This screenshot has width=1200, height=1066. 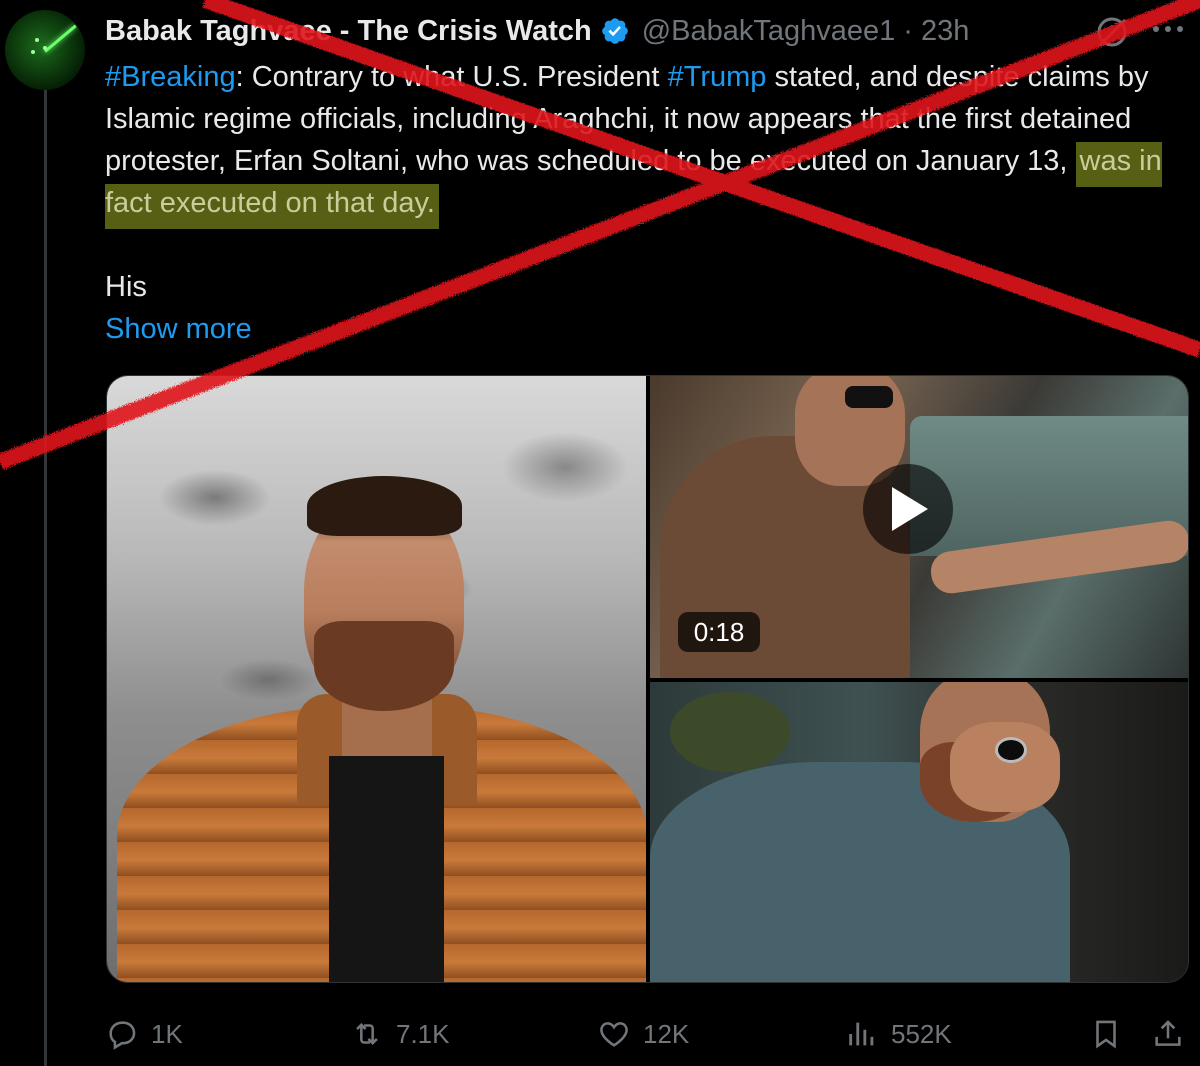 What do you see at coordinates (384, 506) in the screenshot?
I see `hair` at bounding box center [384, 506].